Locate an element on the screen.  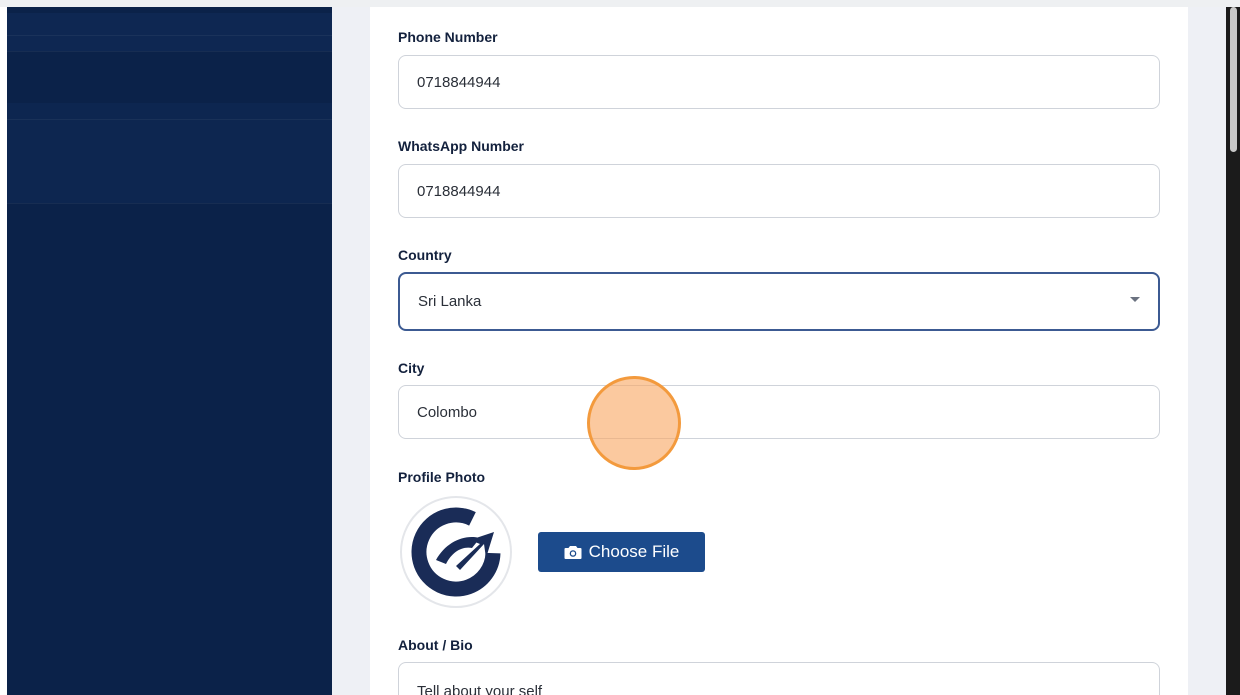
top-strip is located at coordinates (620, 3).